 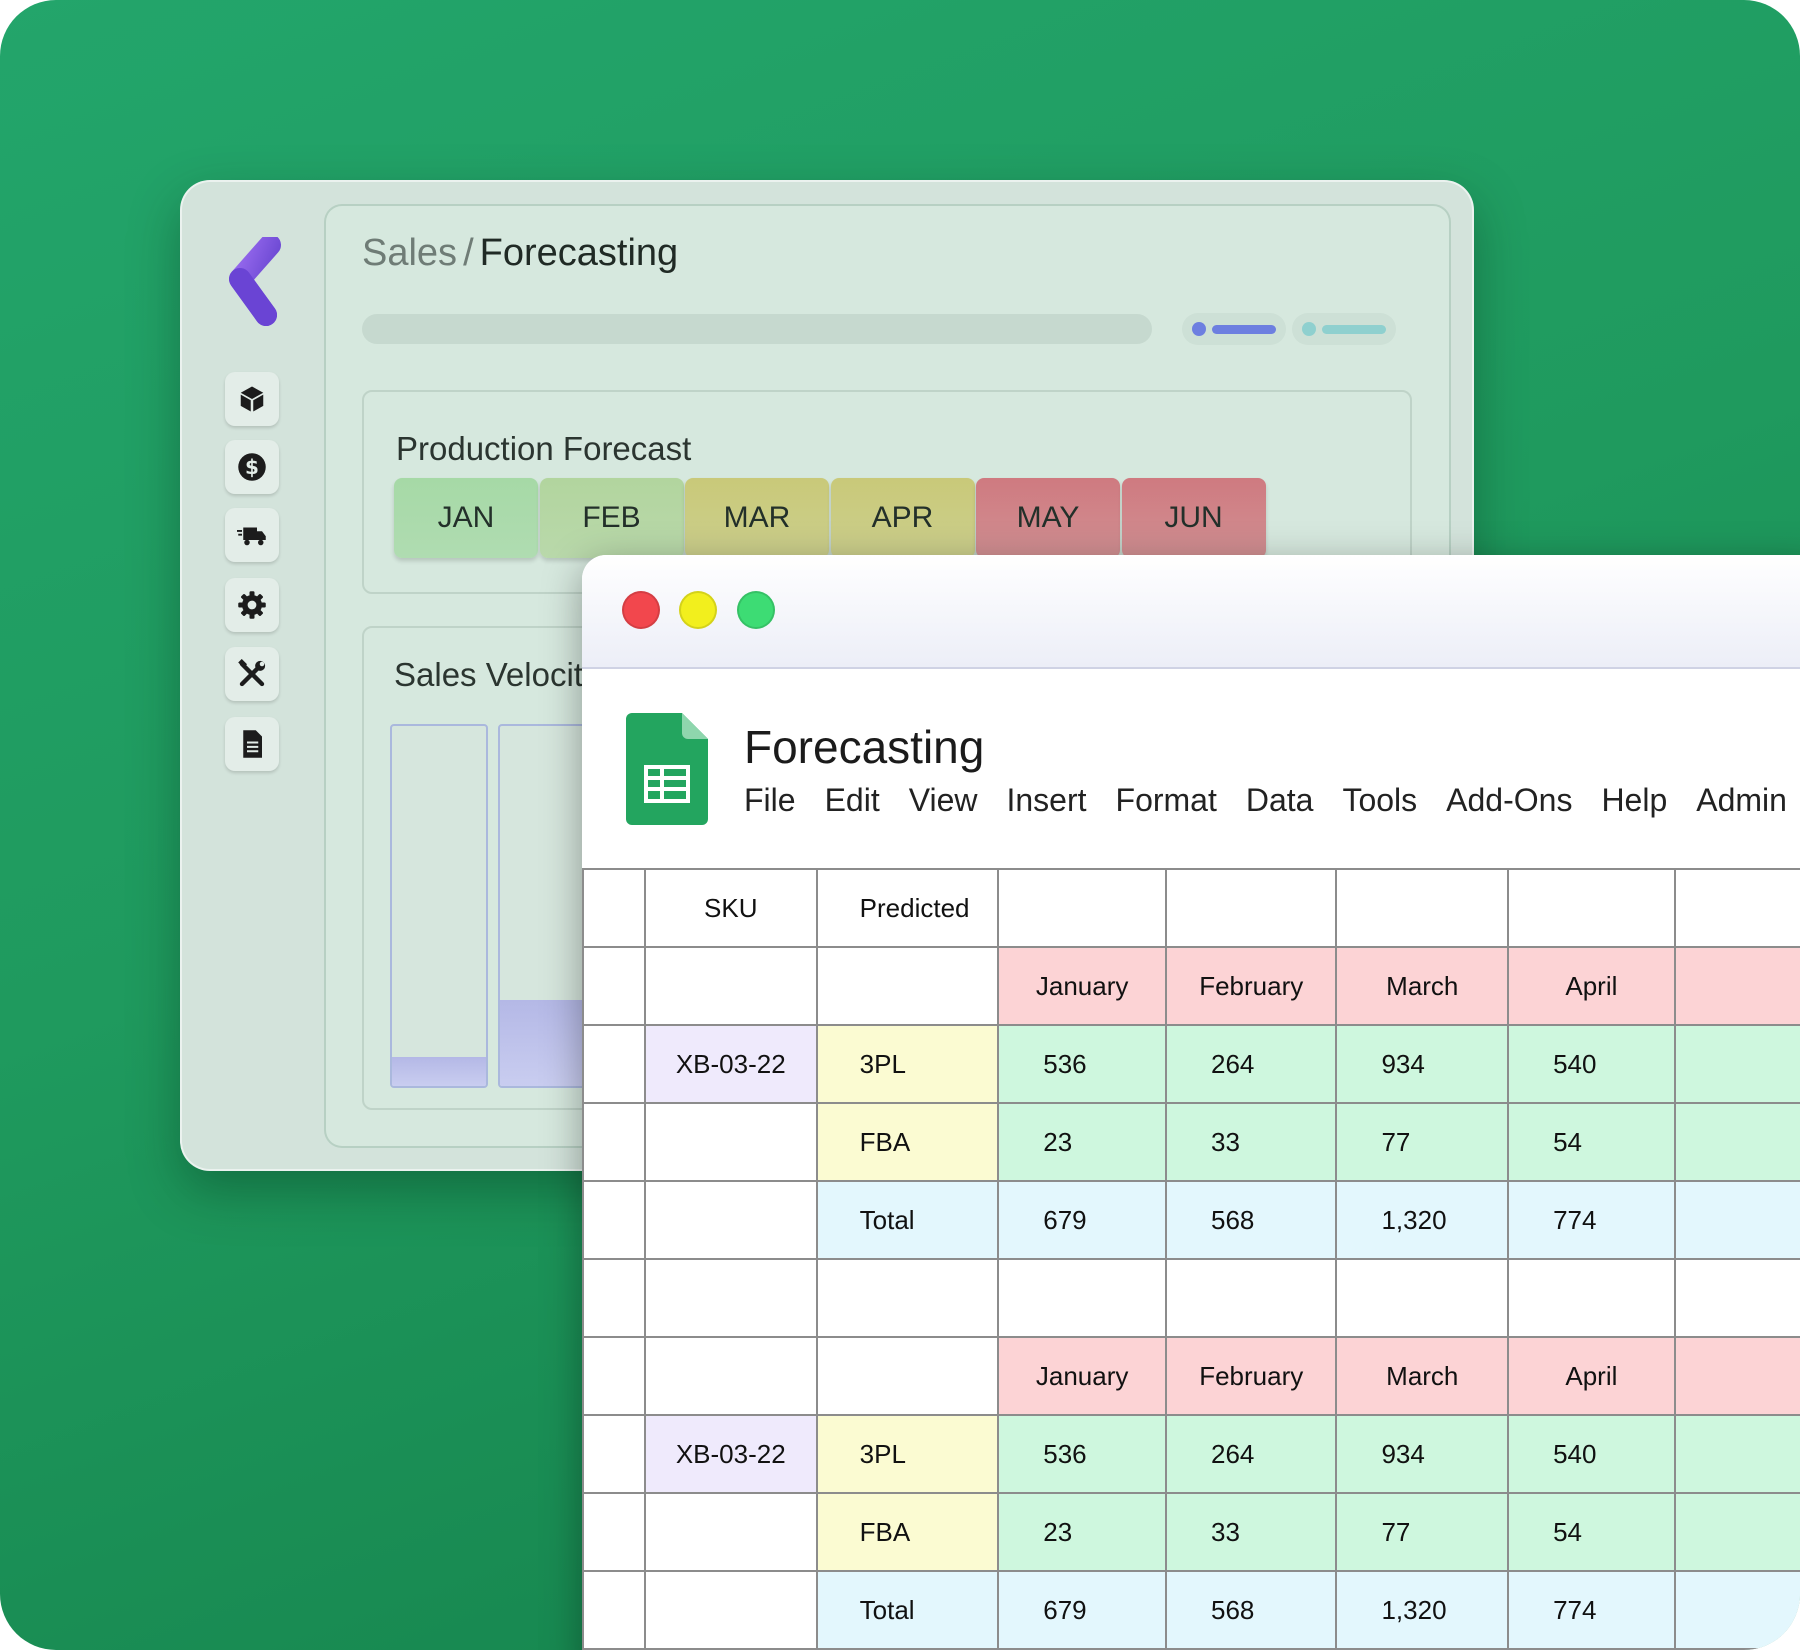 I want to click on menu-item-insert: Insert, so click(x=1046, y=800).